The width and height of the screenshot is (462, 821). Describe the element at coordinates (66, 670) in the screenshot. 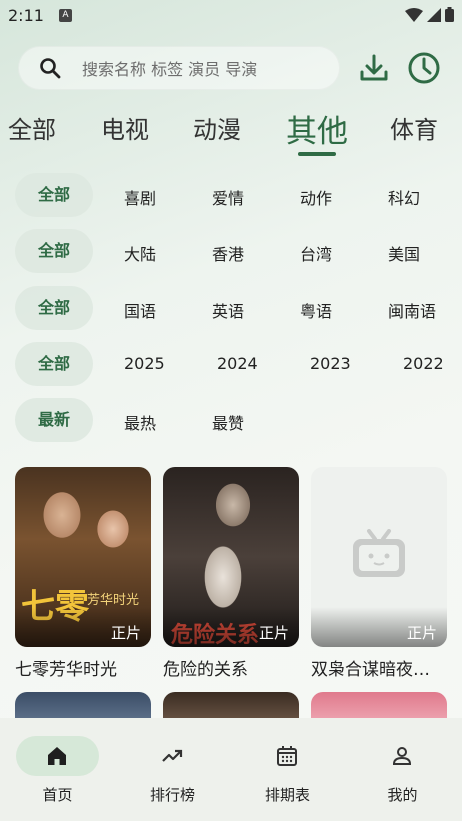

I see `card-title: 七零芳华时光` at that location.